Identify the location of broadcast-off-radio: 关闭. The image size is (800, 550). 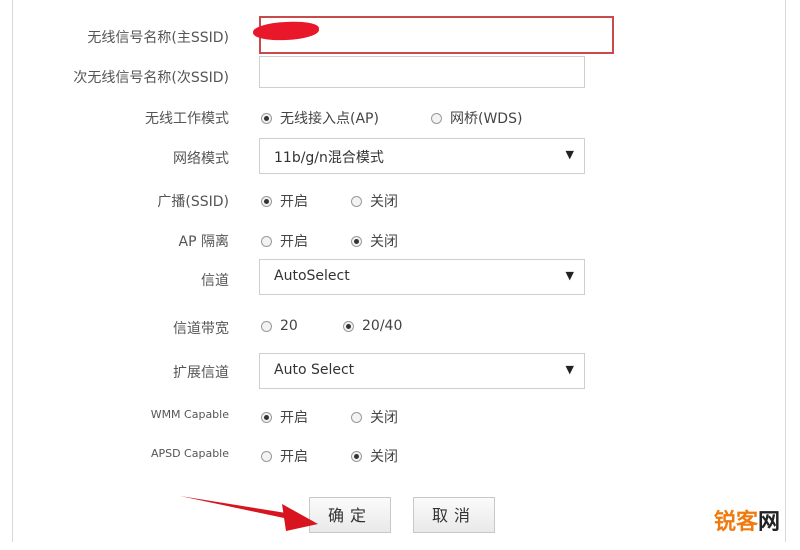
(374, 201).